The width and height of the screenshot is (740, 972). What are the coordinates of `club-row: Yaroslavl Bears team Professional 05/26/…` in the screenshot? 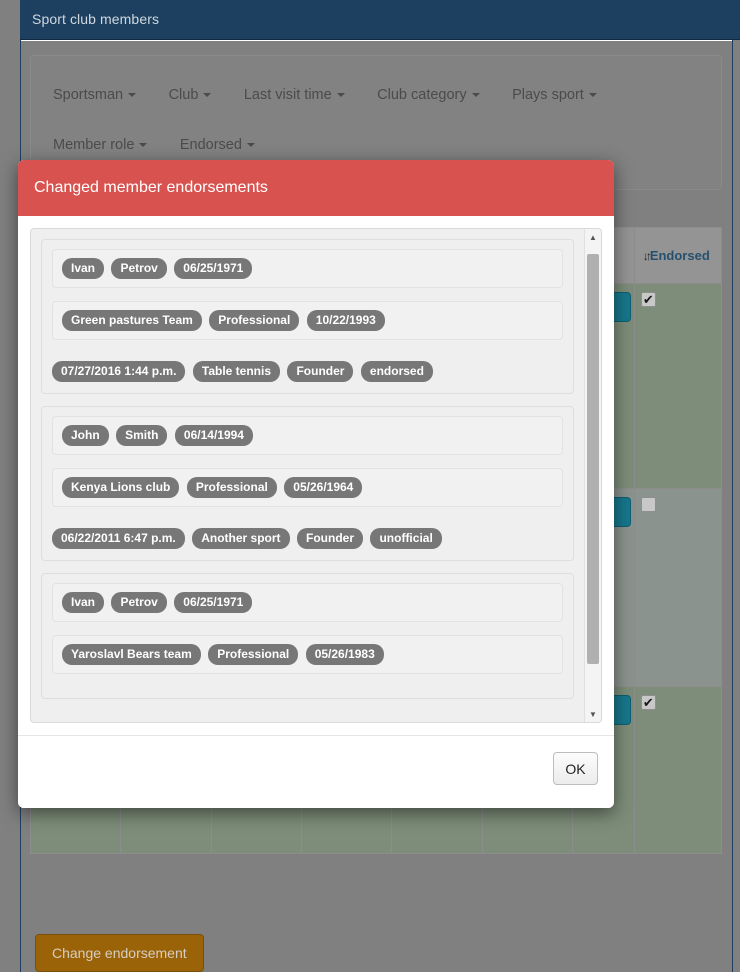 It's located at (307, 654).